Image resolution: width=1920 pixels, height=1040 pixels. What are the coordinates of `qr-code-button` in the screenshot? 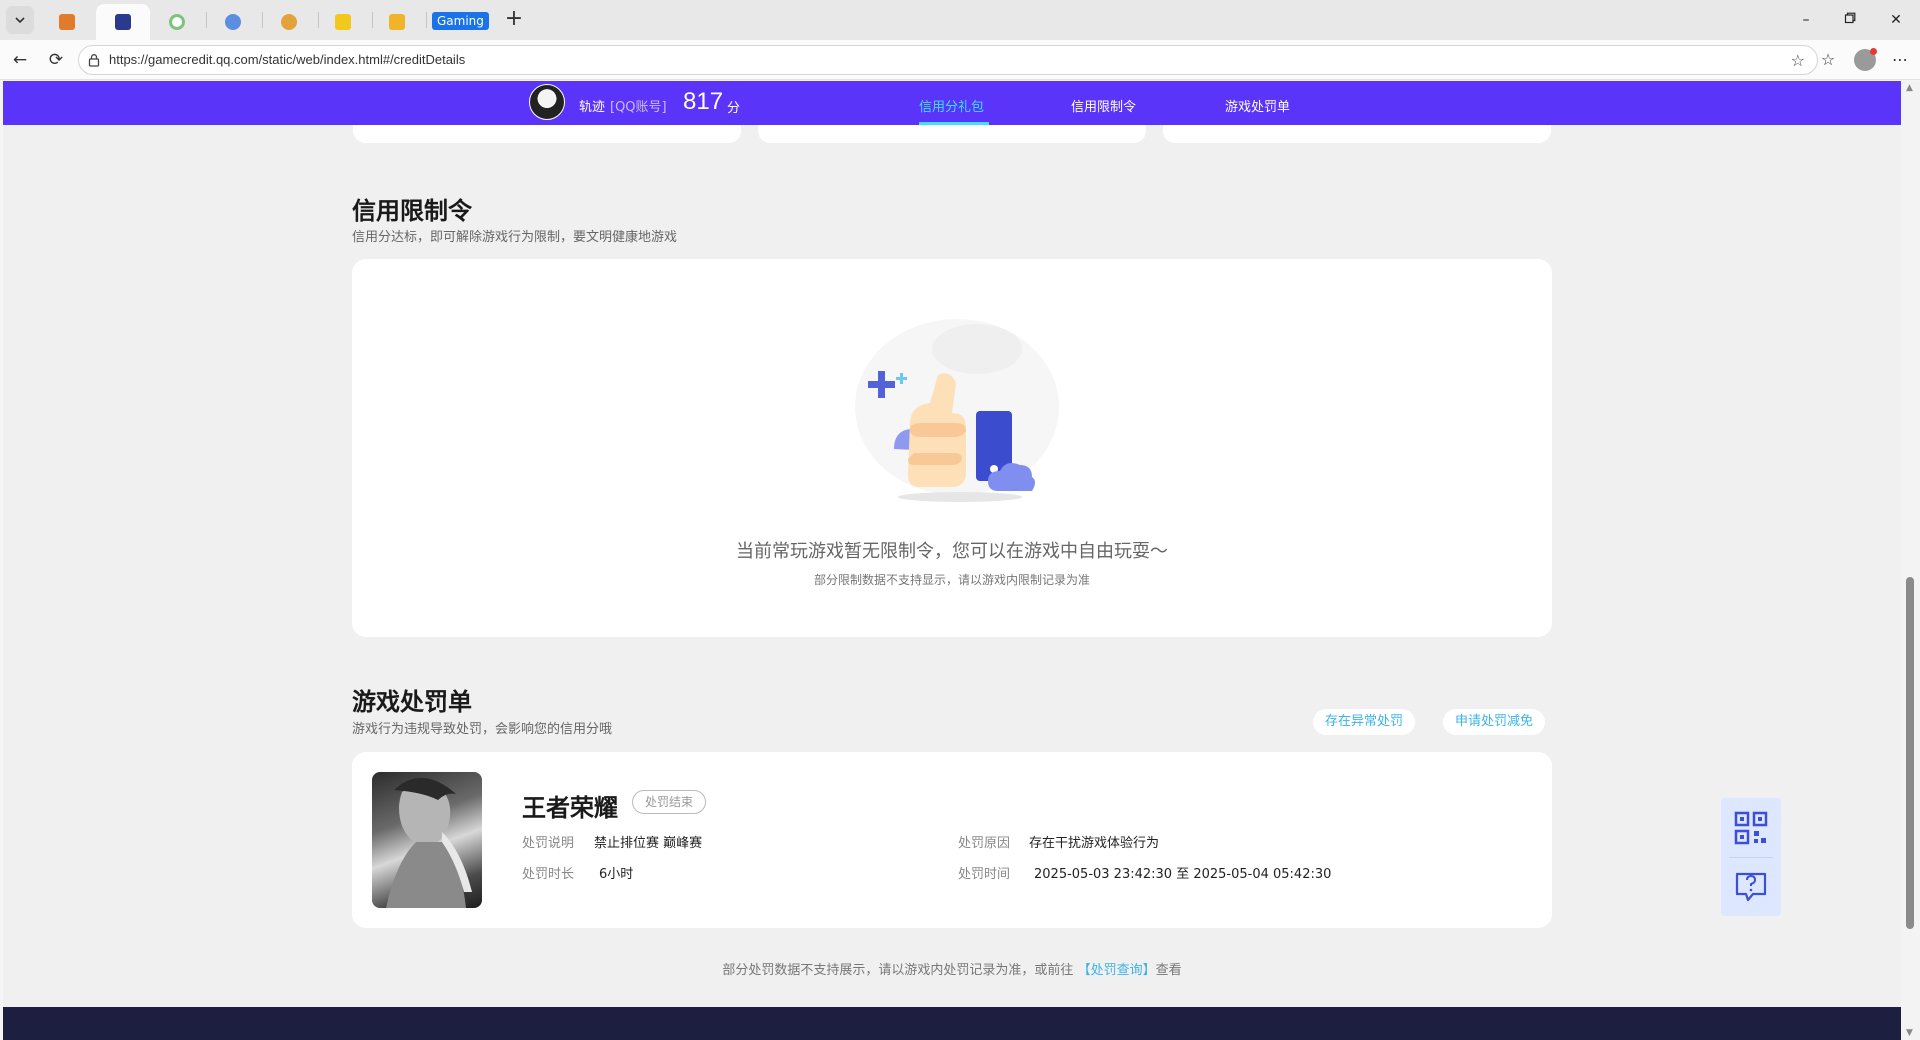 It's located at (1751, 827).